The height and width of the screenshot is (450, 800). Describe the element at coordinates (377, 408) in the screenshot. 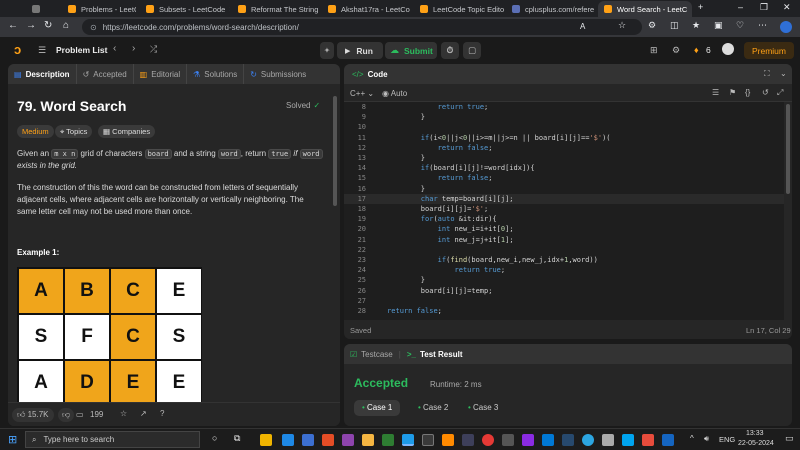

I see `case-1-button: • Case 1` at that location.